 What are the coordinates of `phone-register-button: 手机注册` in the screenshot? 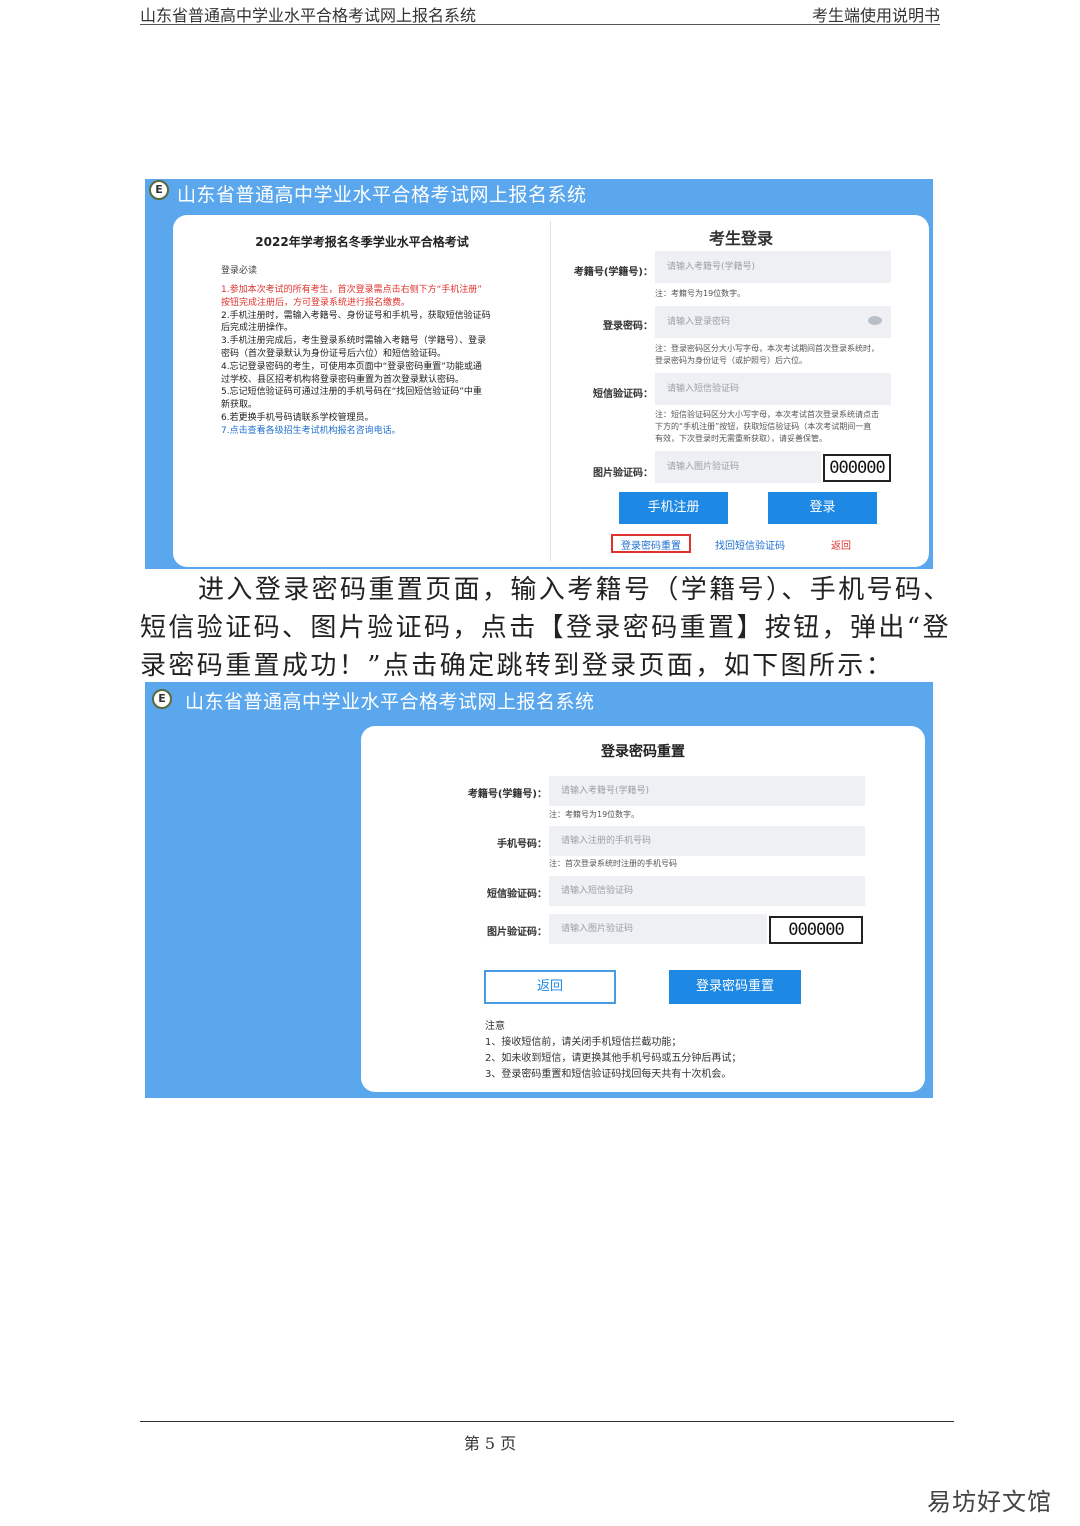 It's located at (673, 508).